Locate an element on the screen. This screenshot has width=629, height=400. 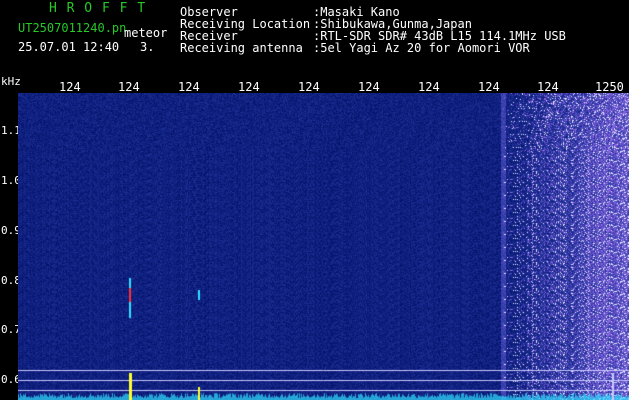
detection-count: 3. is located at coordinates (147, 47).